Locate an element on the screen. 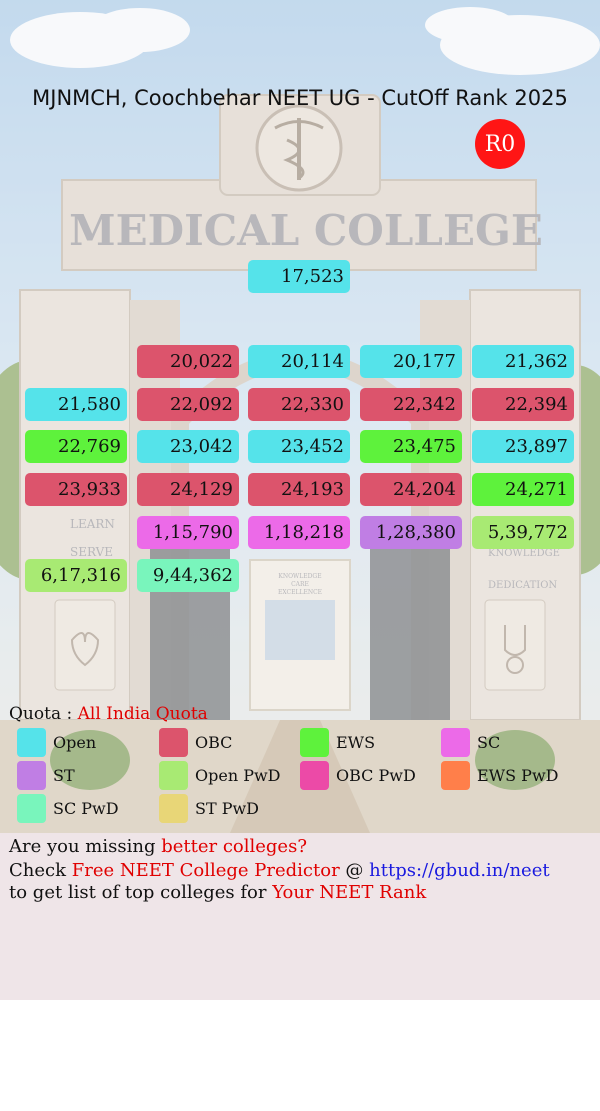 Image resolution: width=600 pixels, height=1111 pixels. rank-cell: 23,042 is located at coordinates (188, 446).